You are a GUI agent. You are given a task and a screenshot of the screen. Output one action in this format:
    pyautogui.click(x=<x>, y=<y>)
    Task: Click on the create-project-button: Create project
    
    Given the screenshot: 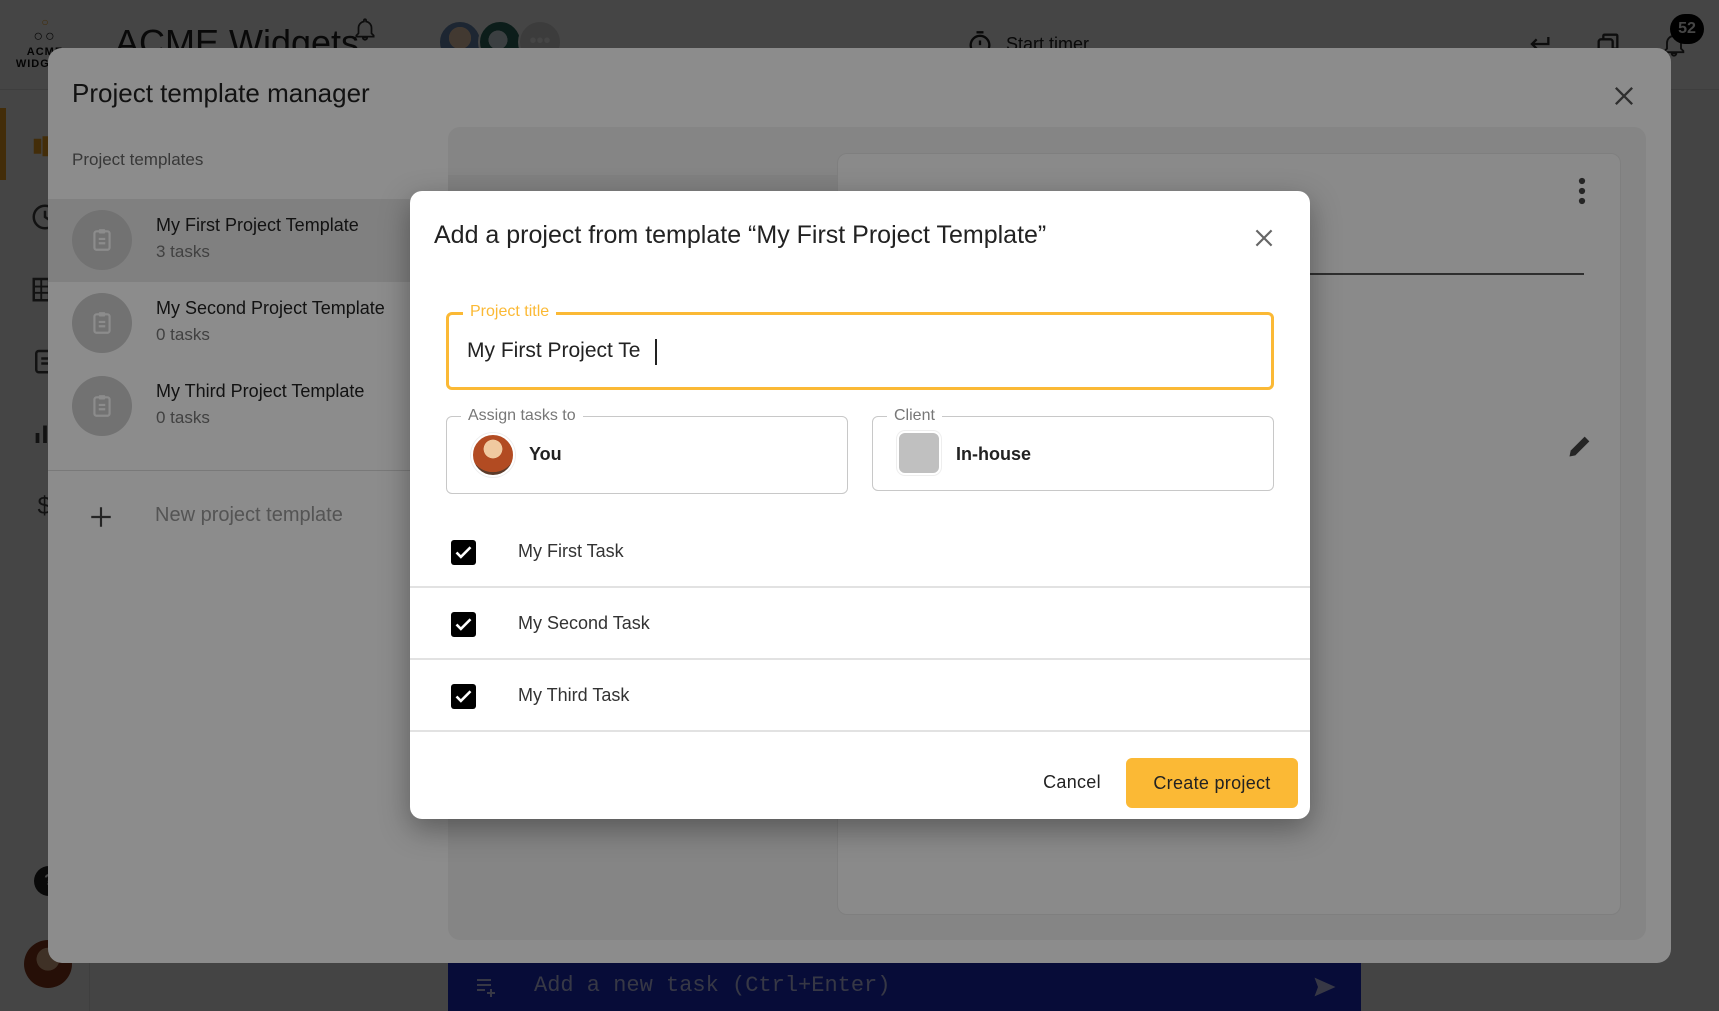 What is the action you would take?
    pyautogui.click(x=1212, y=783)
    